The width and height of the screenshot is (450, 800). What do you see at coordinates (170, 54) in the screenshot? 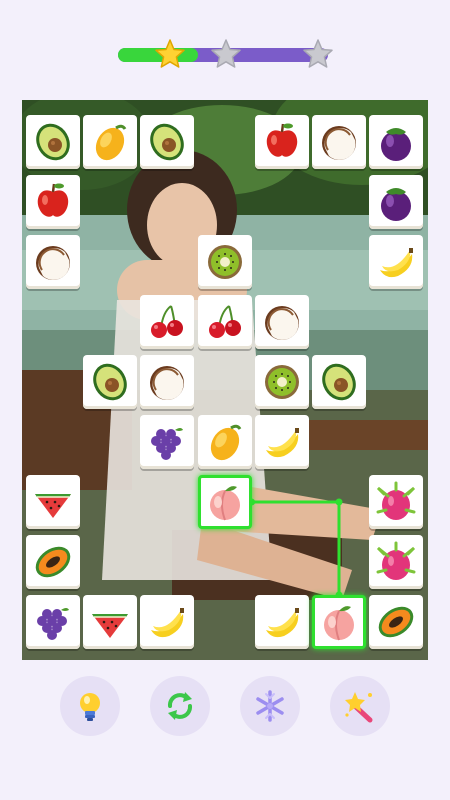
I see `star-1-icon` at bounding box center [170, 54].